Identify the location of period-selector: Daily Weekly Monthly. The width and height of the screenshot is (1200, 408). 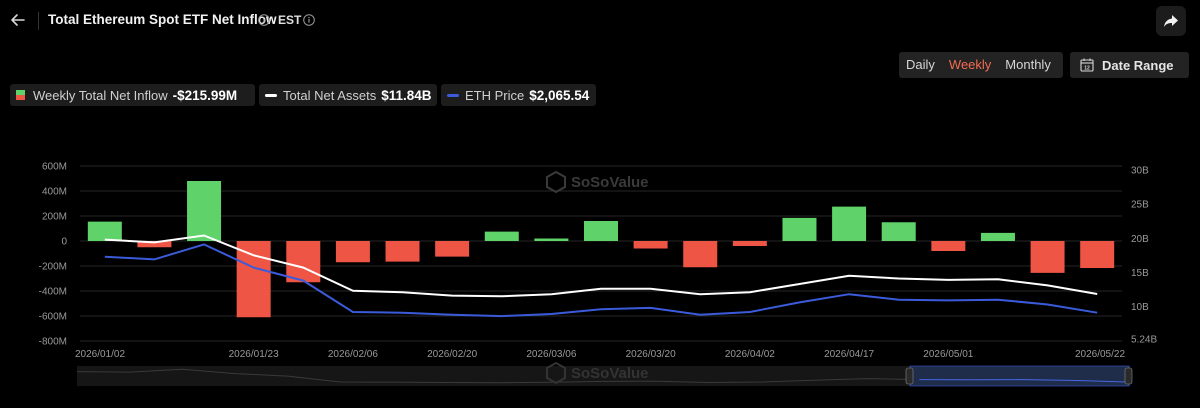
(981, 65).